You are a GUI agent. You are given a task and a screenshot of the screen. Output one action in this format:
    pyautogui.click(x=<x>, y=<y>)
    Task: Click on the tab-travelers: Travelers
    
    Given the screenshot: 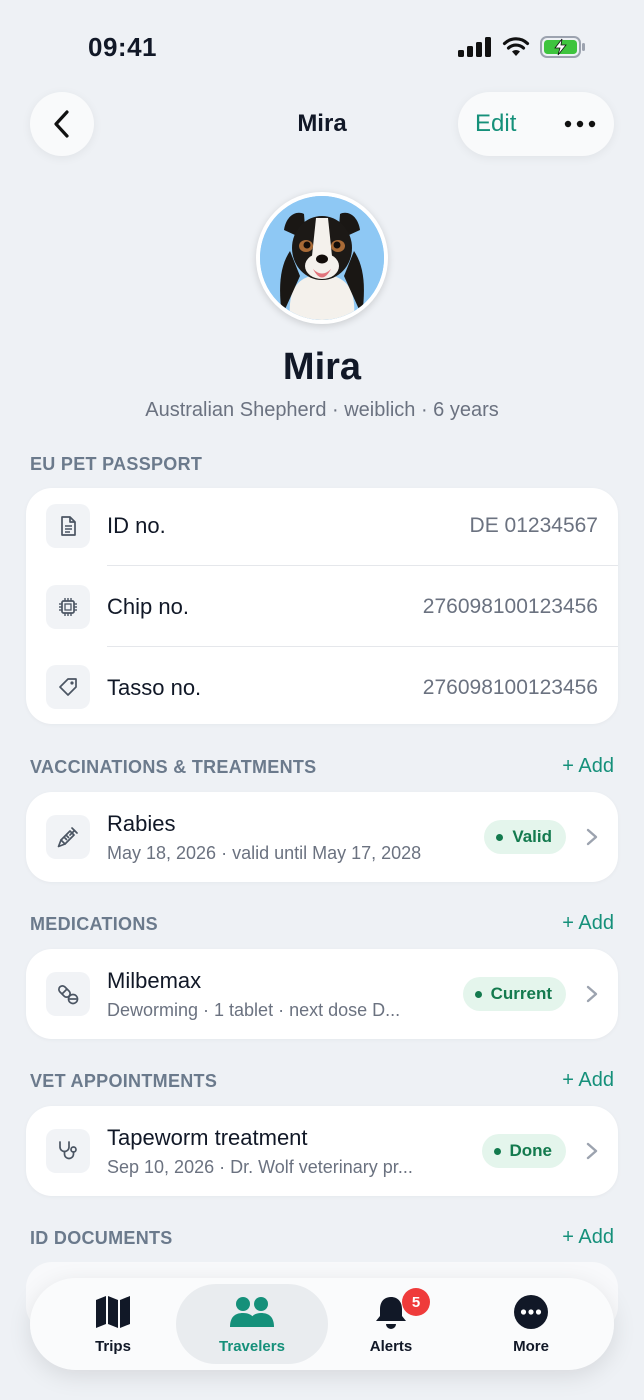 What is the action you would take?
    pyautogui.click(x=252, y=1324)
    